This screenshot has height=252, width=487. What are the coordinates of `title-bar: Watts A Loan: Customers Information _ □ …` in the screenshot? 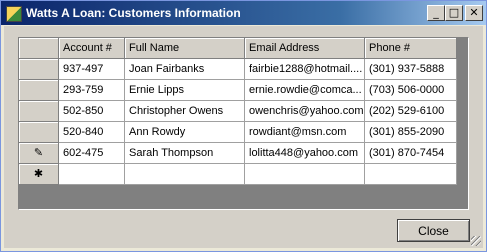 It's located at (243, 13).